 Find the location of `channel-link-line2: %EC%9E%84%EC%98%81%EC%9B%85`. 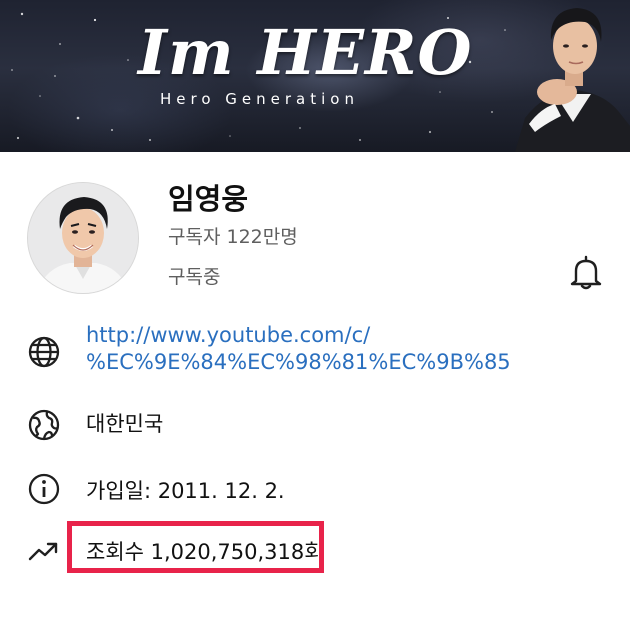

channel-link-line2: %EC%9E%84%EC%98%81%EC%9B%85 is located at coordinates (298, 362).